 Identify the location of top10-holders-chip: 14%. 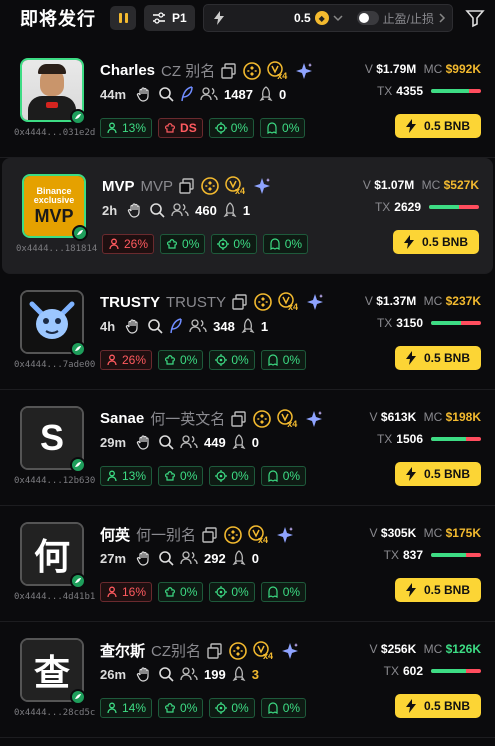
(126, 708).